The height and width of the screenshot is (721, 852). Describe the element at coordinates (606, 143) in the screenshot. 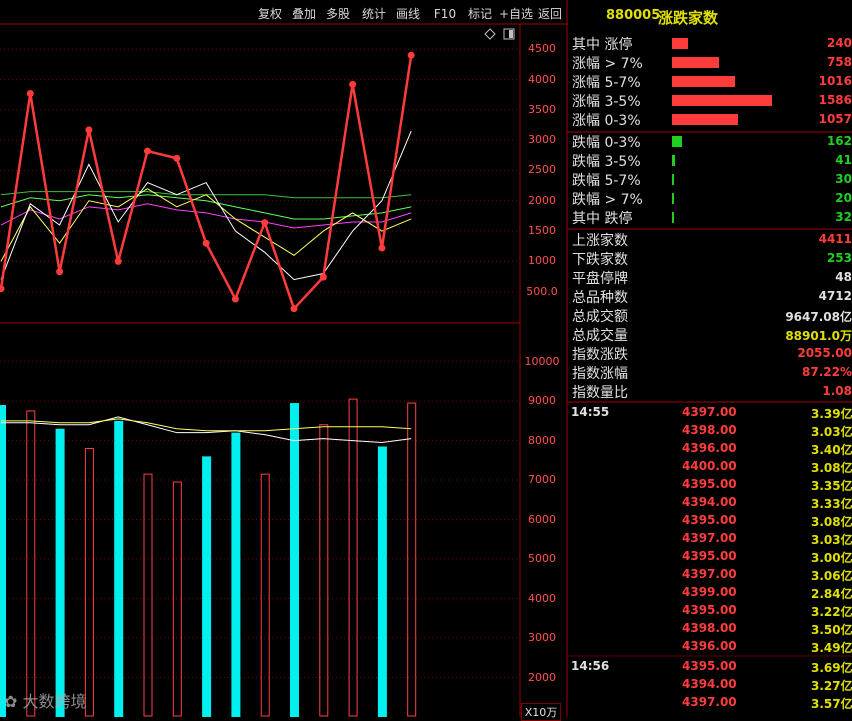

I see `dist-down-label: 跌幅 0-3%` at that location.